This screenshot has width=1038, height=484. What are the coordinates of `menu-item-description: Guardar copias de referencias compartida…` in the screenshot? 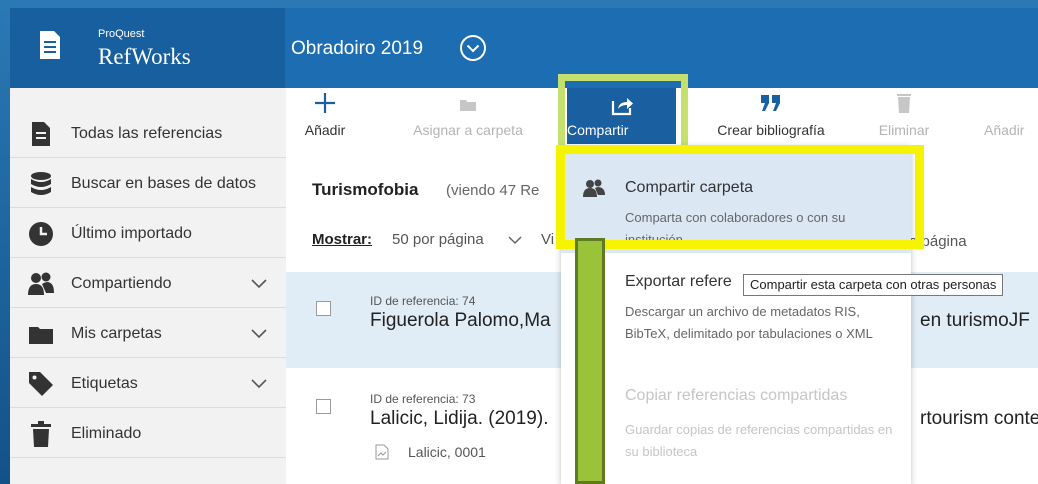 It's located at (759, 440).